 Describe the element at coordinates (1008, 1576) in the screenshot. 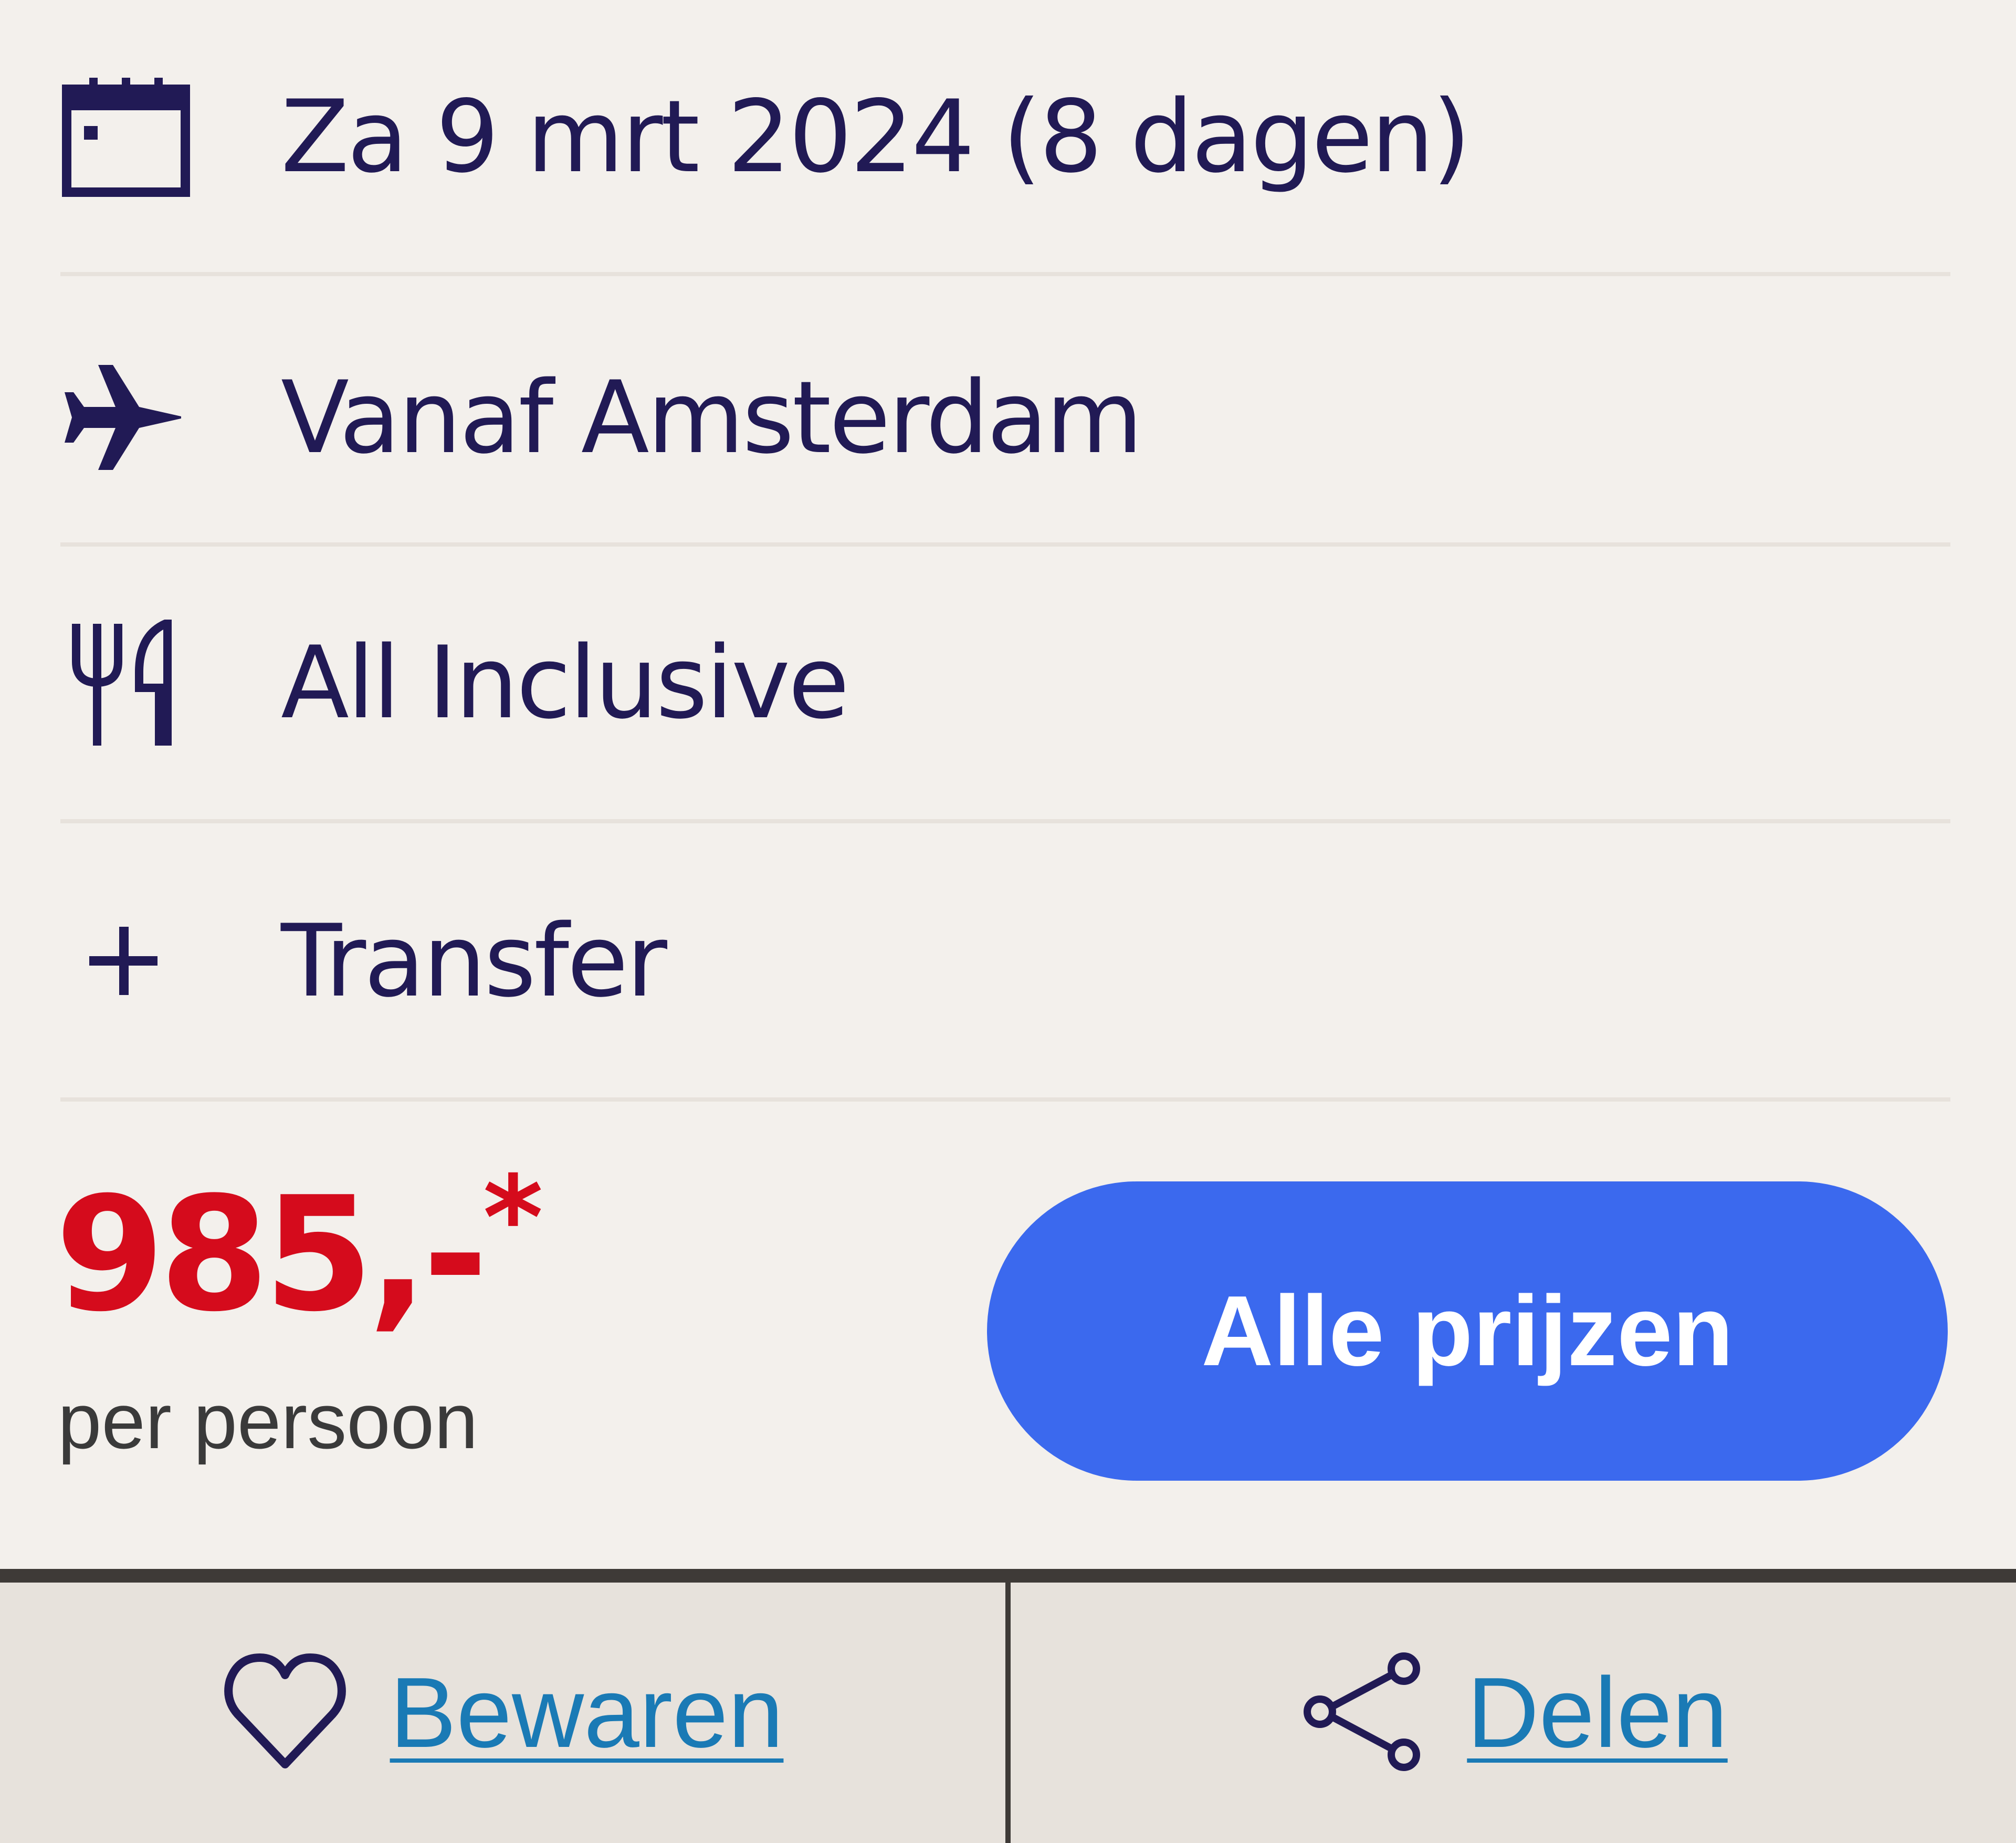

I see `footer-border` at that location.